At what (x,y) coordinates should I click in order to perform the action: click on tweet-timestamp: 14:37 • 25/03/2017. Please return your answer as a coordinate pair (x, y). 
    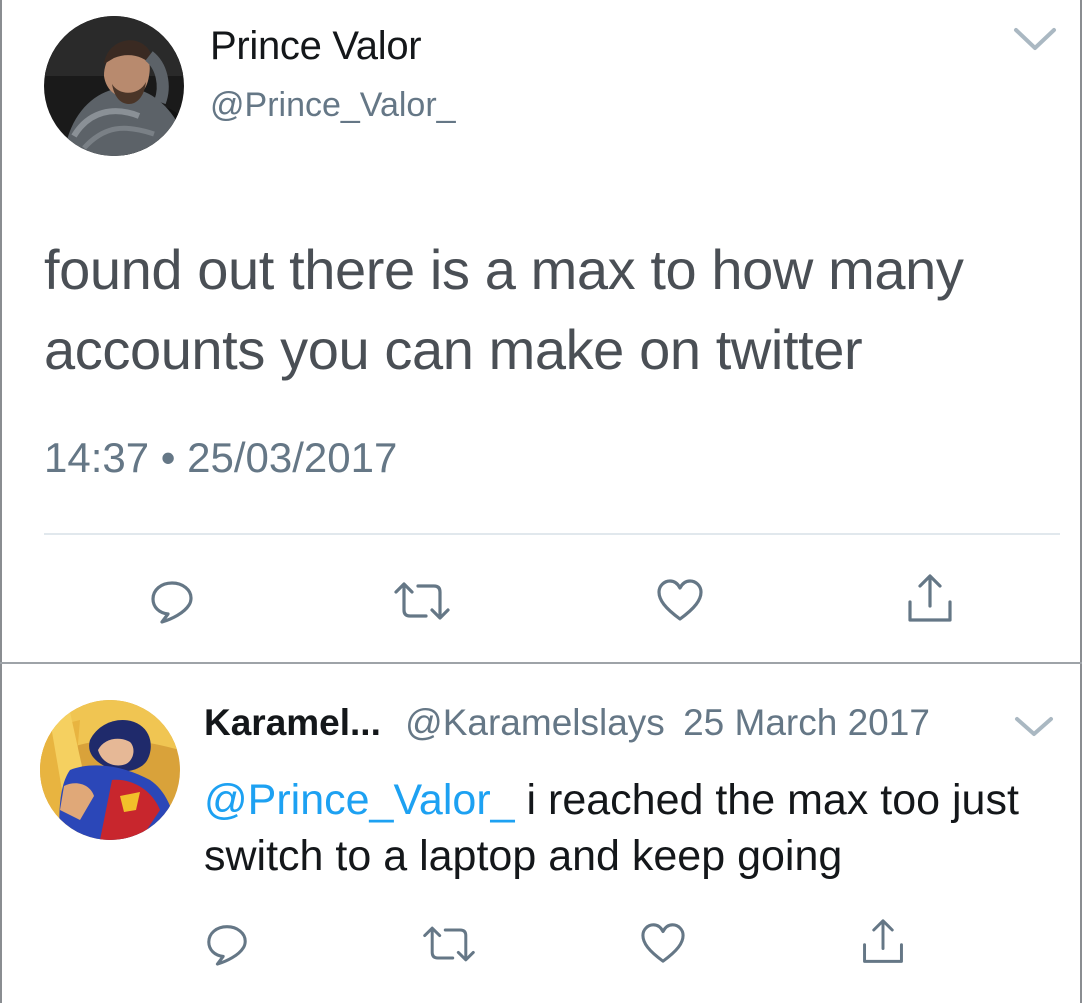
    Looking at the image, I should click on (220, 458).